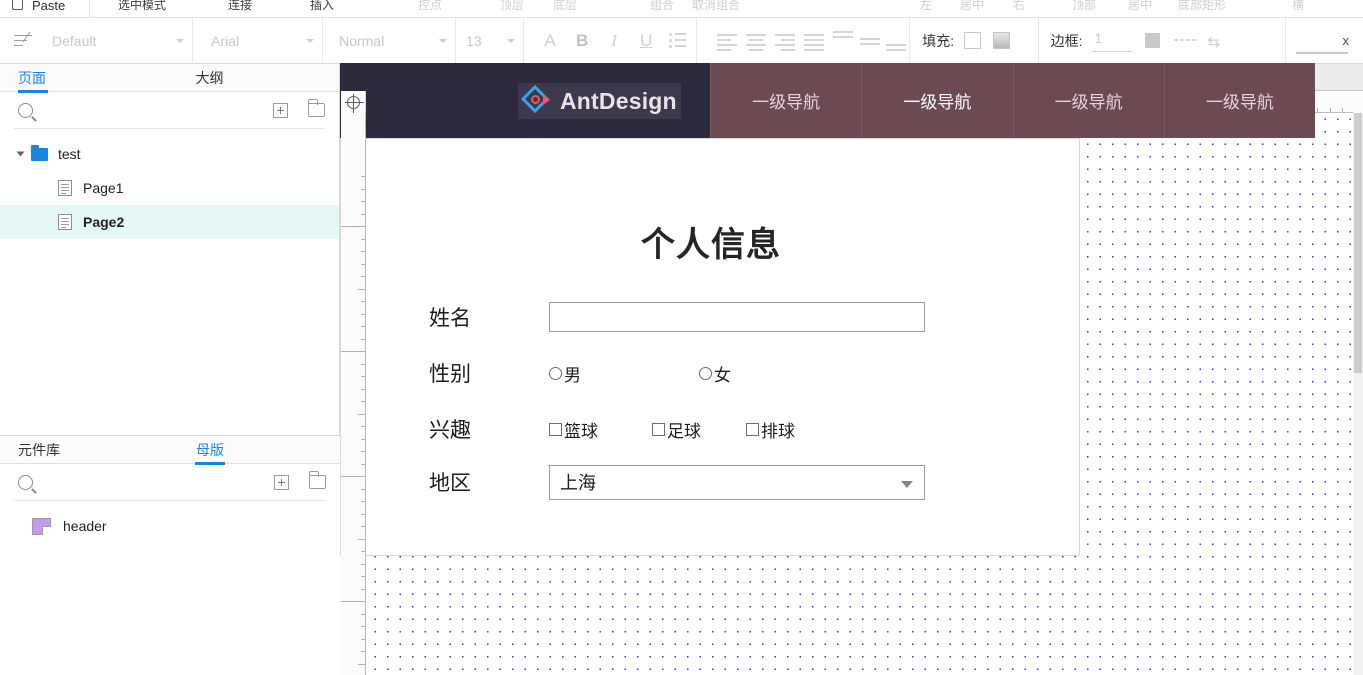 The height and width of the screenshot is (675, 1363). Describe the element at coordinates (716, 6) in the screenshot. I see `ribbon-item-ungroup: 取消组合` at that location.